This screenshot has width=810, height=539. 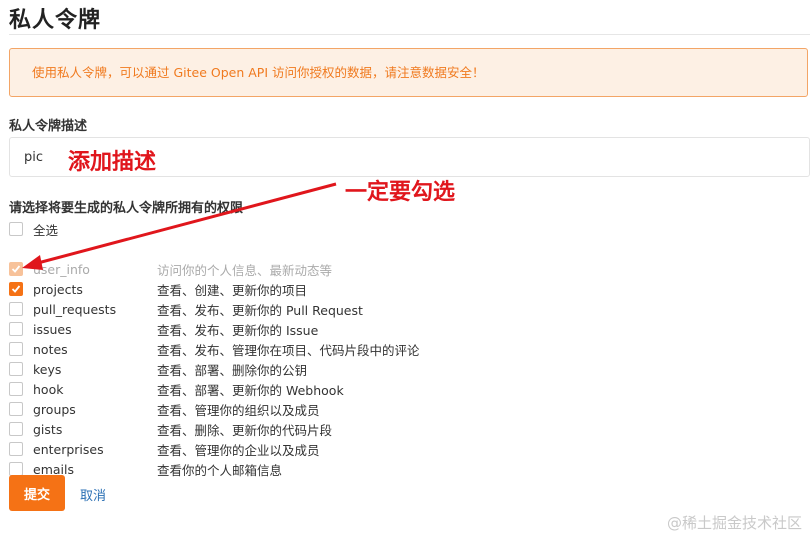 I want to click on cancel-link: 取消, so click(x=93, y=494).